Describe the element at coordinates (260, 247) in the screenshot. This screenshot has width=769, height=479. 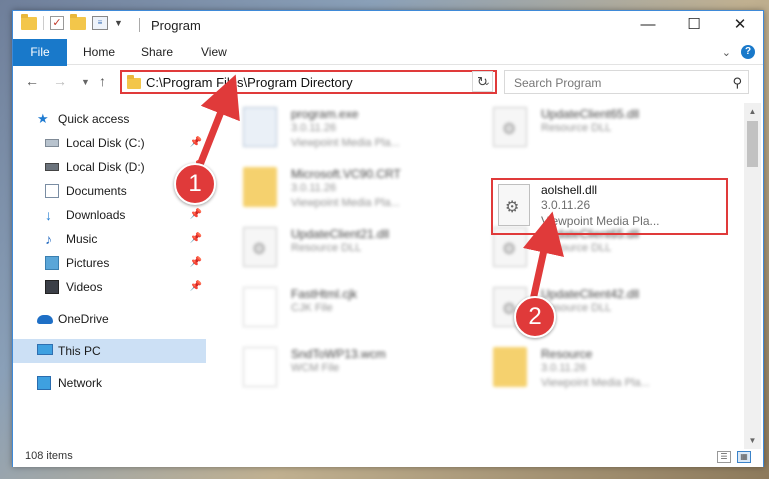
I see `dll-icon: ⚙` at that location.